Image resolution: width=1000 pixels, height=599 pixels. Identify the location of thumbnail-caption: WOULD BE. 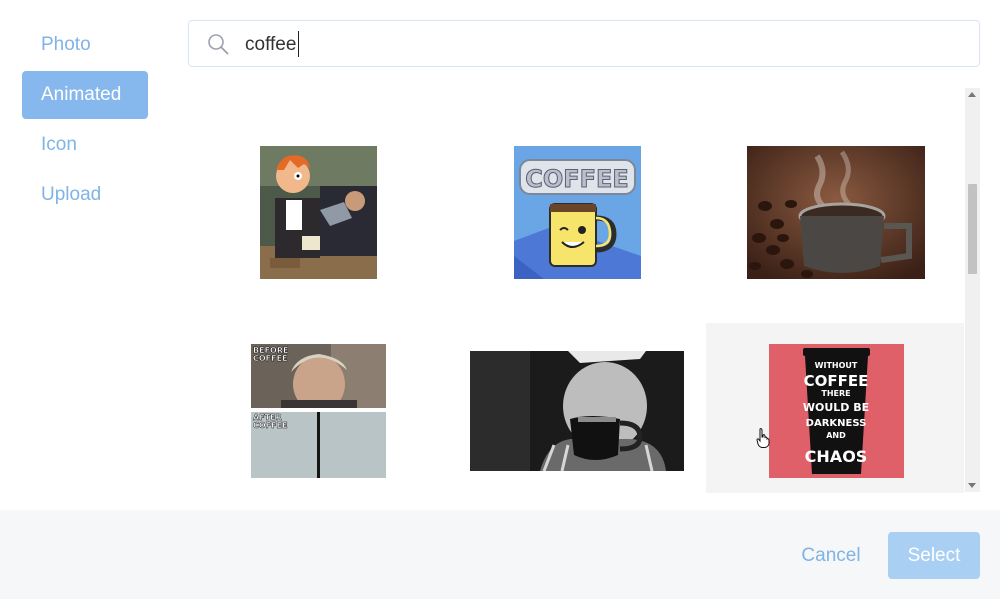
(836, 407).